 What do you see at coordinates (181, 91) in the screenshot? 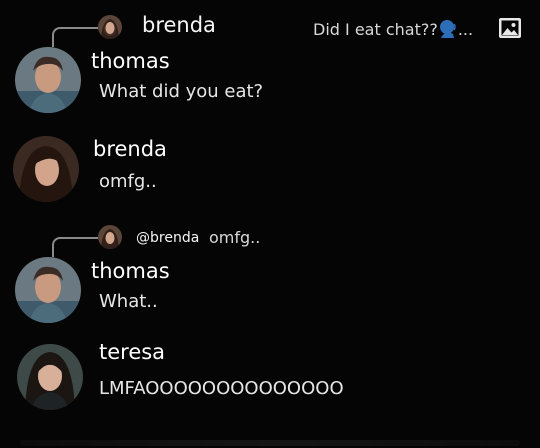
I see `message-text: What did you eat?` at bounding box center [181, 91].